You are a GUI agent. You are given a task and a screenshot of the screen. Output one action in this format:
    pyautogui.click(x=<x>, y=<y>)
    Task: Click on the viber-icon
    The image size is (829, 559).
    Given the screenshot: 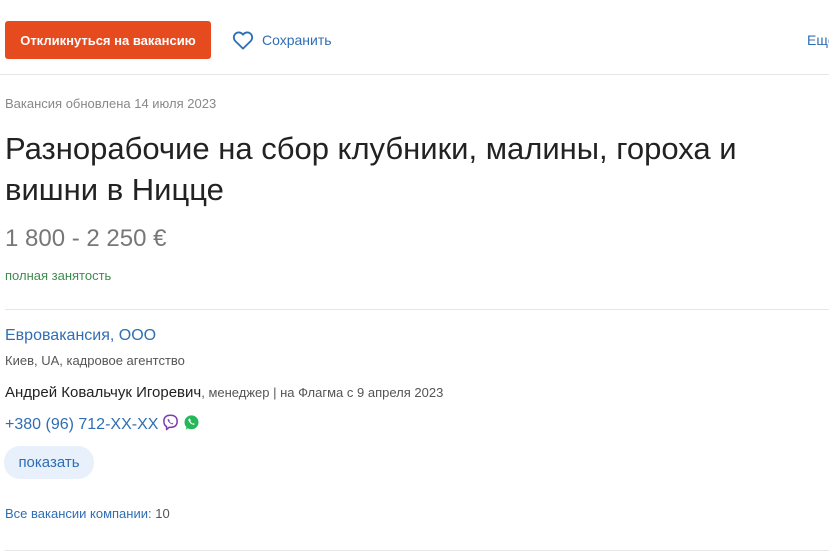 What is the action you would take?
    pyautogui.click(x=170, y=425)
    